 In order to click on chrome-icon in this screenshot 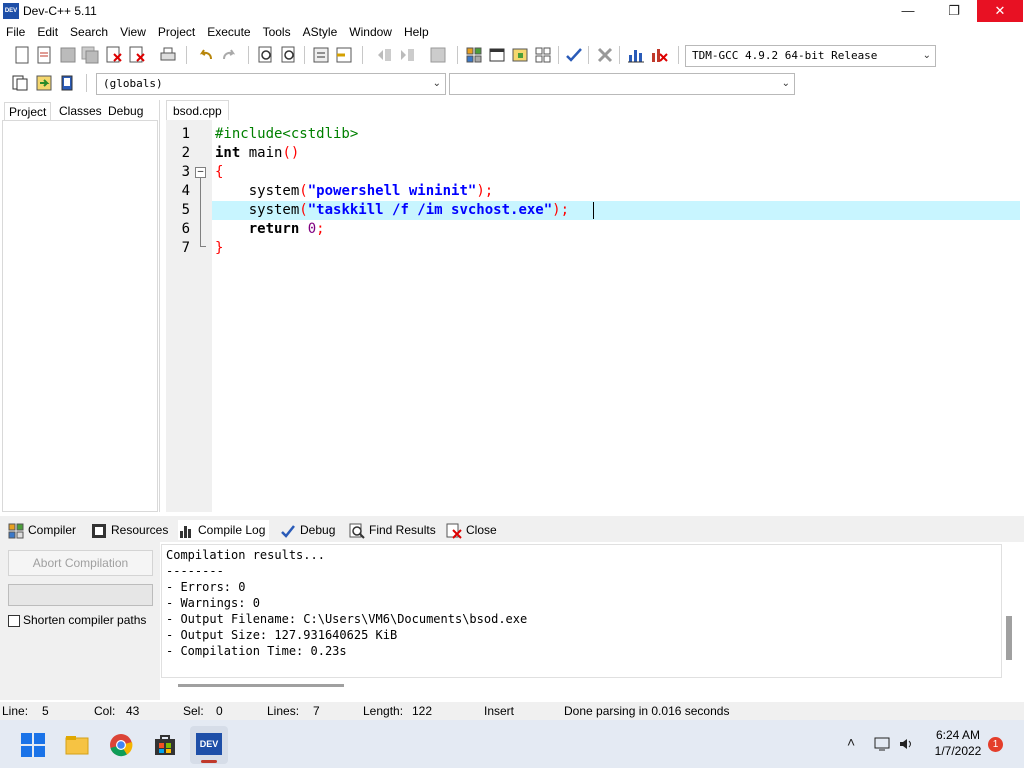, I will do `click(121, 745)`.